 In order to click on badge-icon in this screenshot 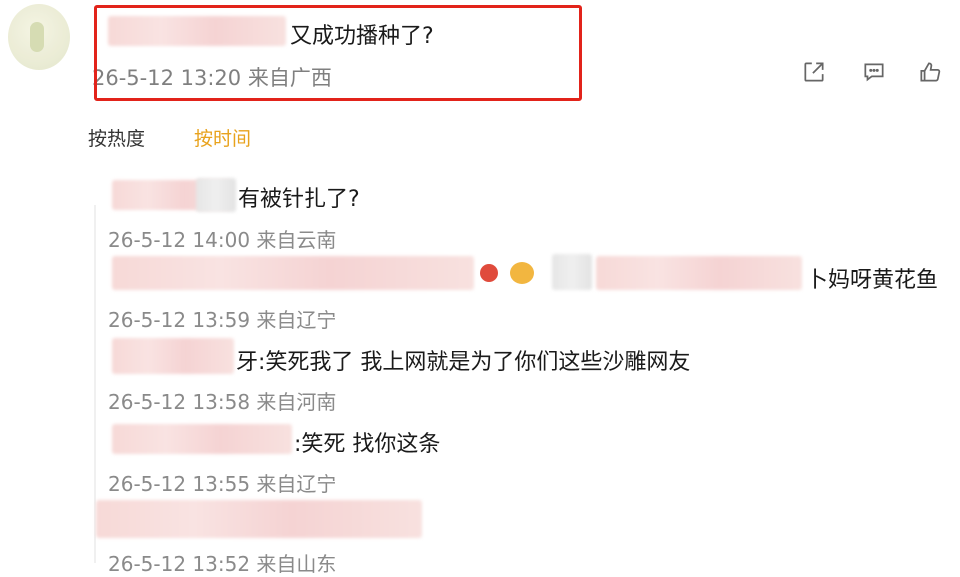, I will do `click(489, 273)`.